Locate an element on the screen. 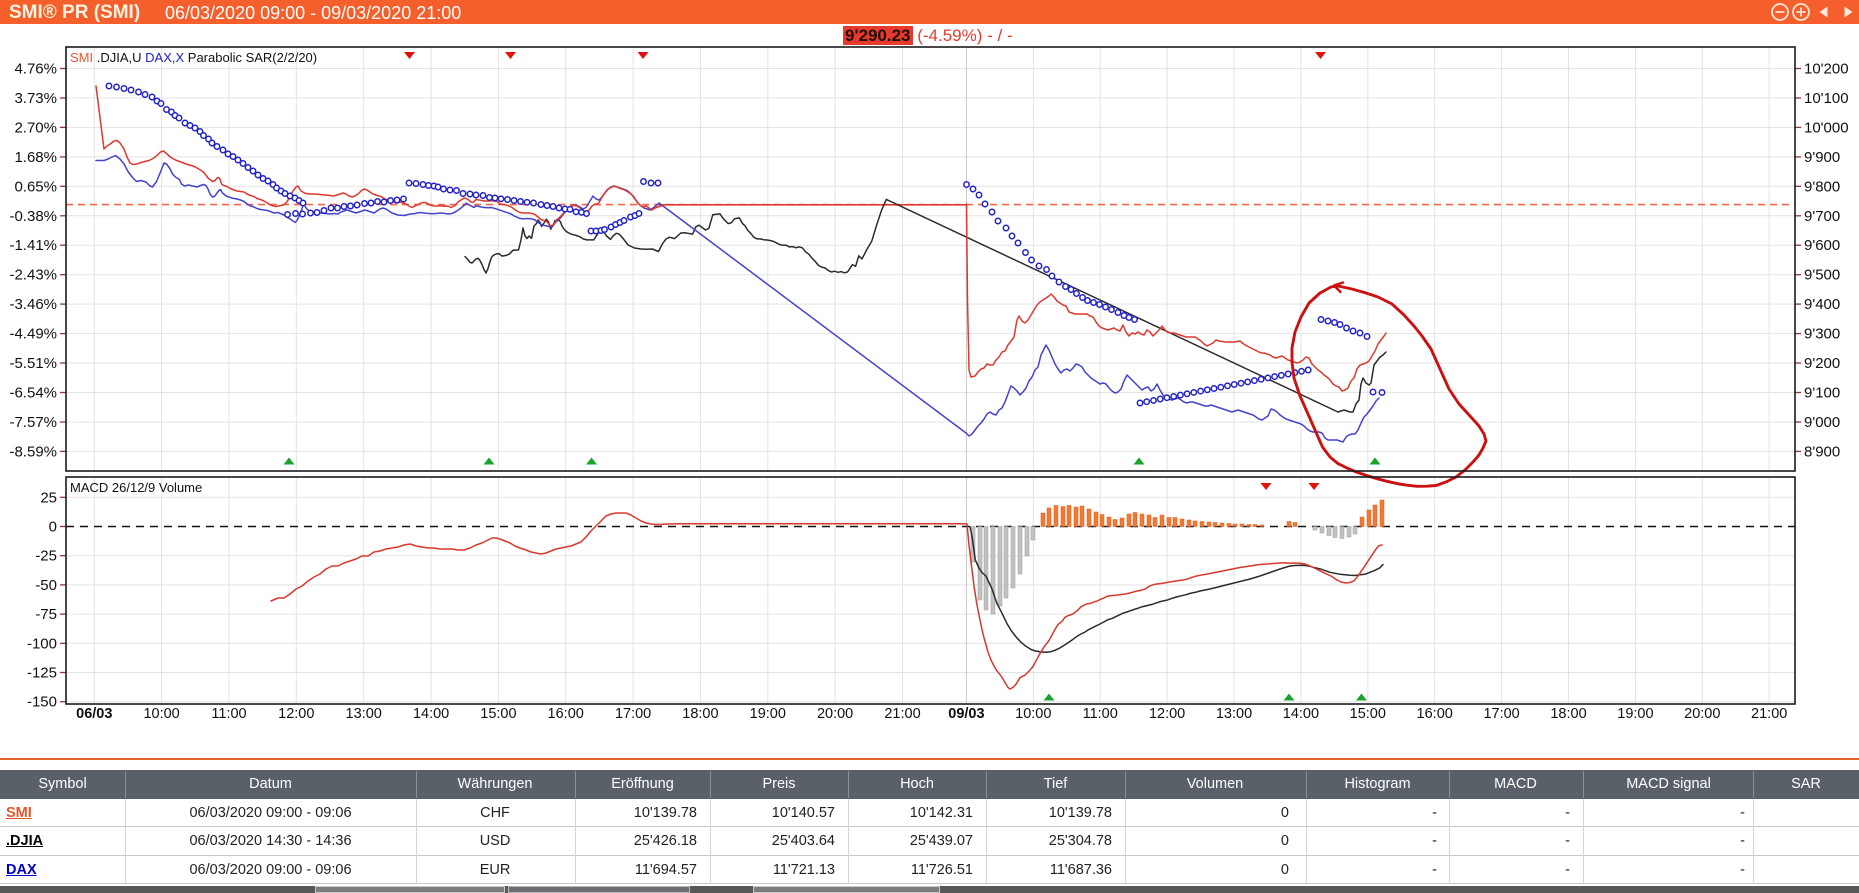 This screenshot has height=893, width=1859. svg-text: -150 is located at coordinates (42, 702).